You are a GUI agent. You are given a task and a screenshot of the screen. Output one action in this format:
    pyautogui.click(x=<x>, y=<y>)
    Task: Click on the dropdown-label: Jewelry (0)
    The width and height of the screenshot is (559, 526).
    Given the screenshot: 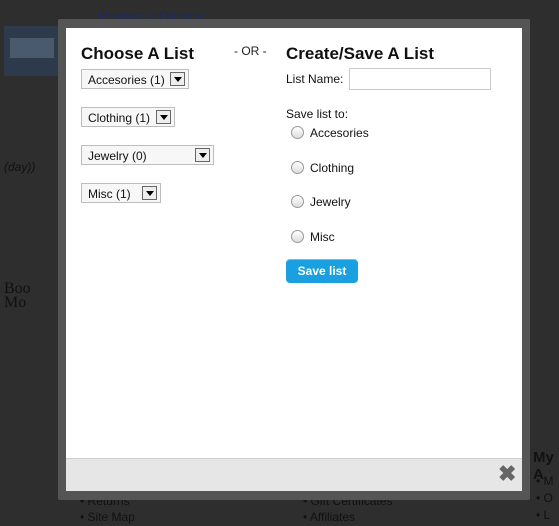 What is the action you would take?
    pyautogui.click(x=117, y=156)
    